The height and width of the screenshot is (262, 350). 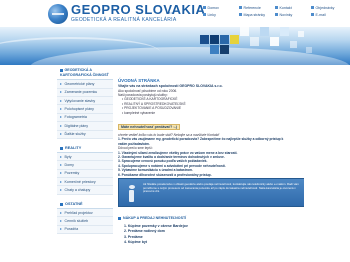 I want to click on news-title: NÁKUP A PREDAJ NEHNUTEĽNOSTÍ, so click(x=155, y=218).